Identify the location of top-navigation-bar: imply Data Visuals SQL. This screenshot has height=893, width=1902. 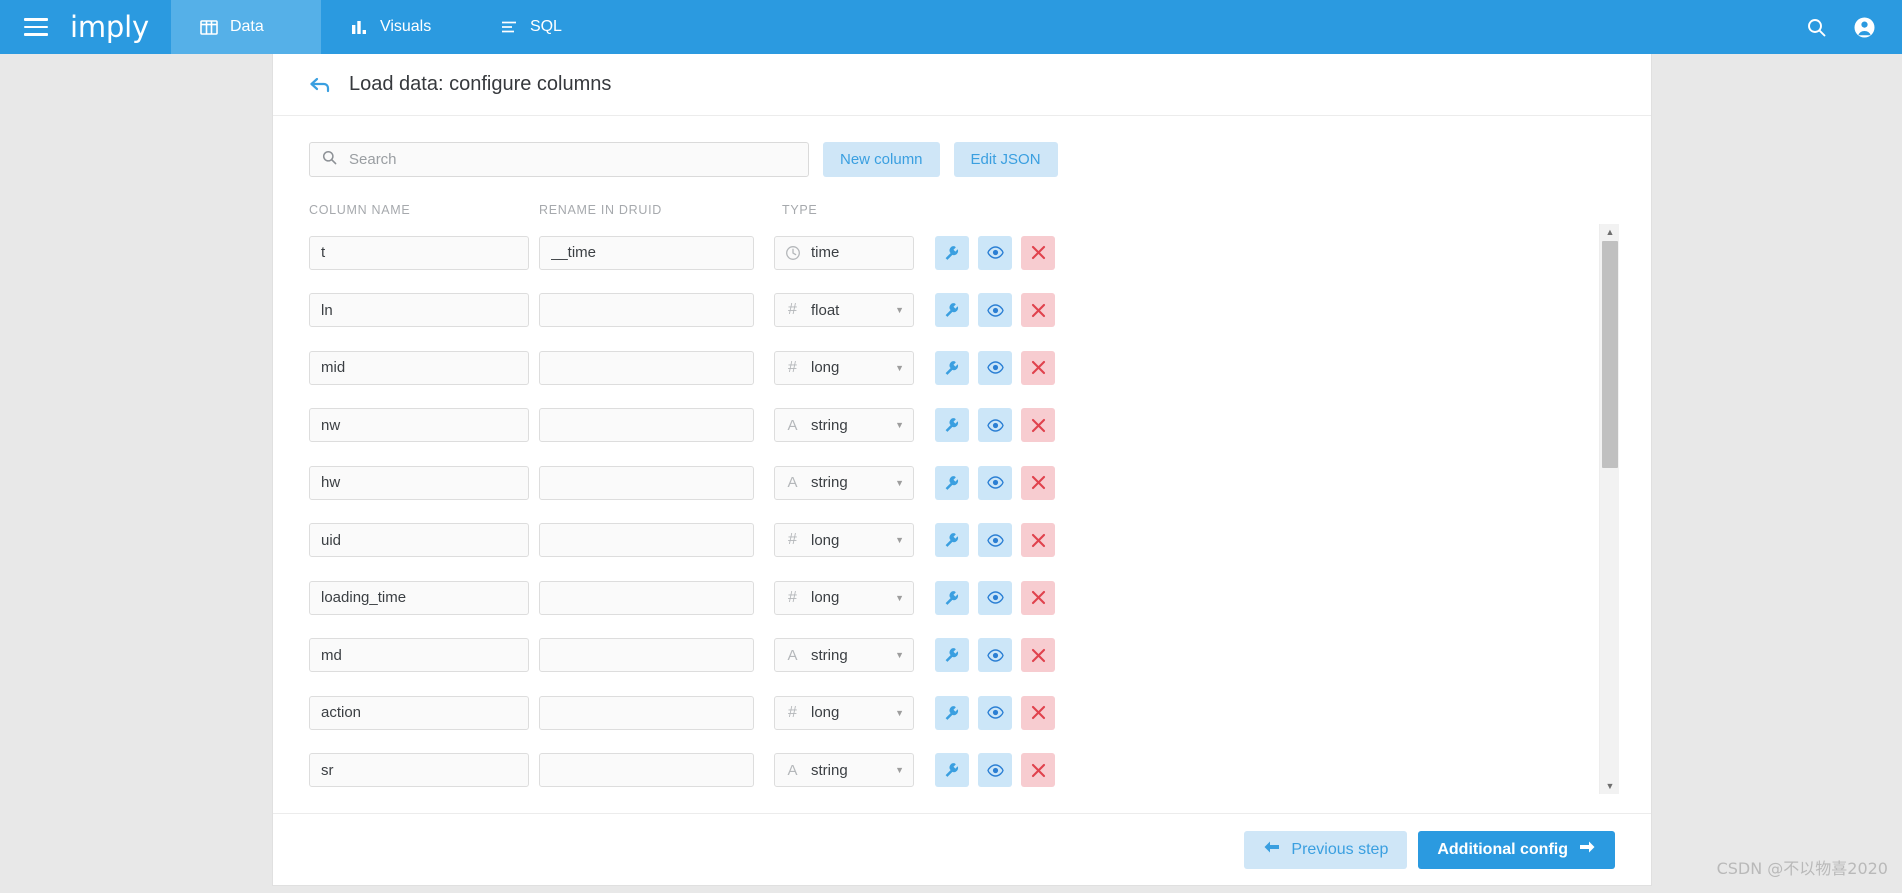
(951, 27).